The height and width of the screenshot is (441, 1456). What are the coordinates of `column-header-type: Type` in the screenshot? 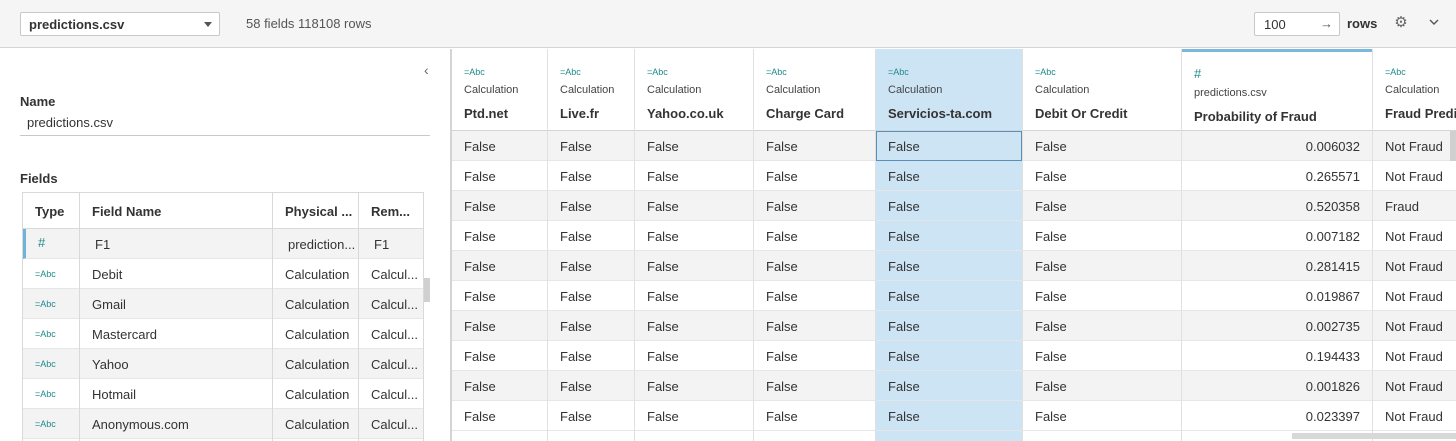 It's located at (60, 211).